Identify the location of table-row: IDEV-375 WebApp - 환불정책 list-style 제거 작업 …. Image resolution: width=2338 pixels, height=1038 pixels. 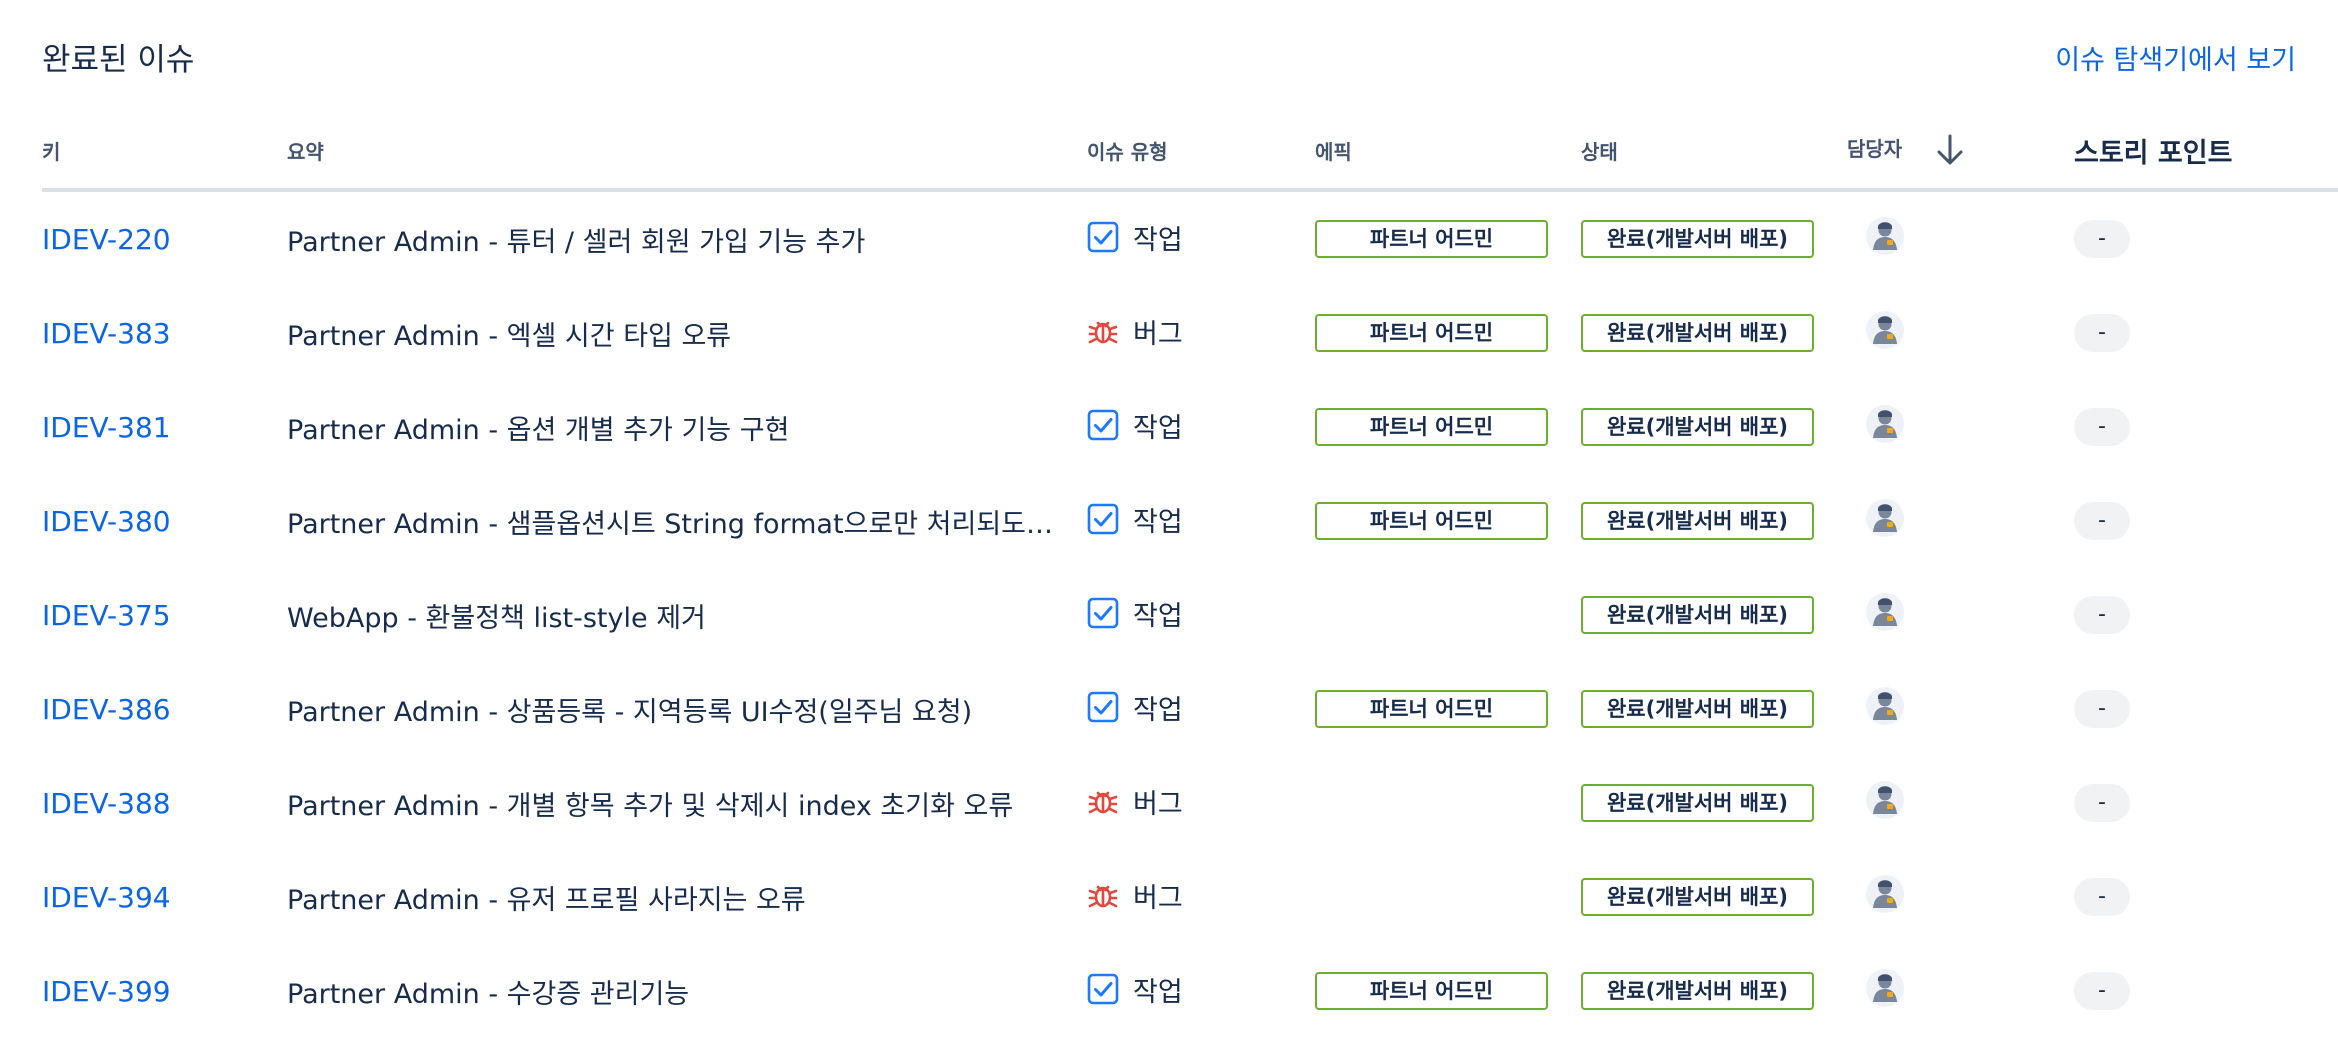
(1190, 615).